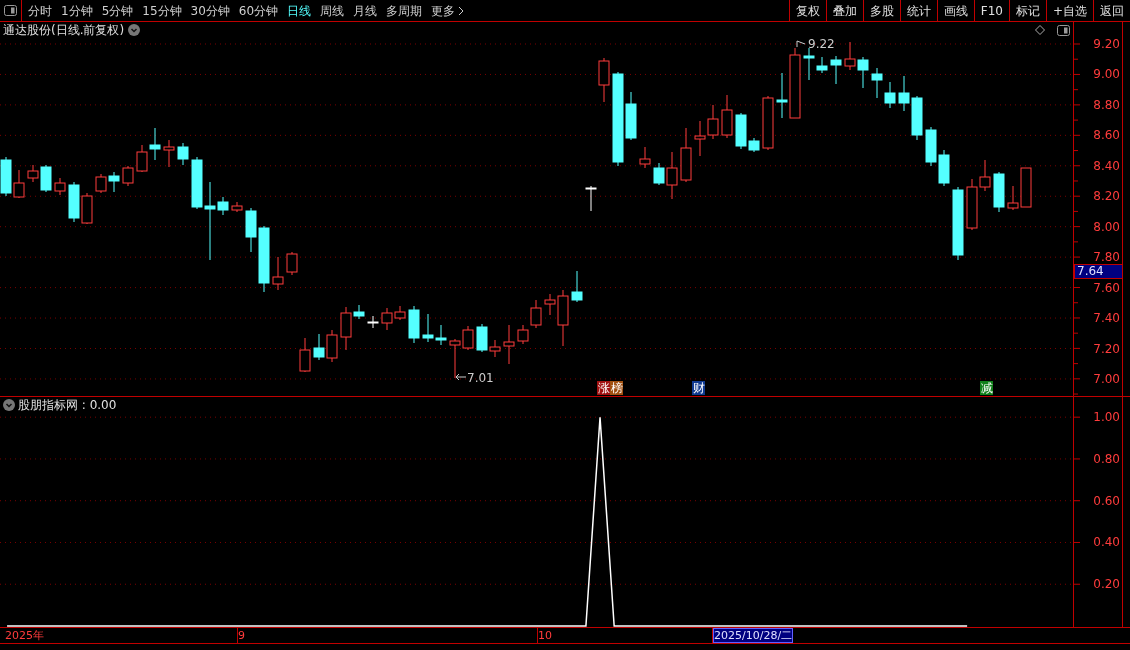 The image size is (1130, 650). Describe the element at coordinates (1111, 10) in the screenshot. I see `toolbar-button: 返回` at that location.